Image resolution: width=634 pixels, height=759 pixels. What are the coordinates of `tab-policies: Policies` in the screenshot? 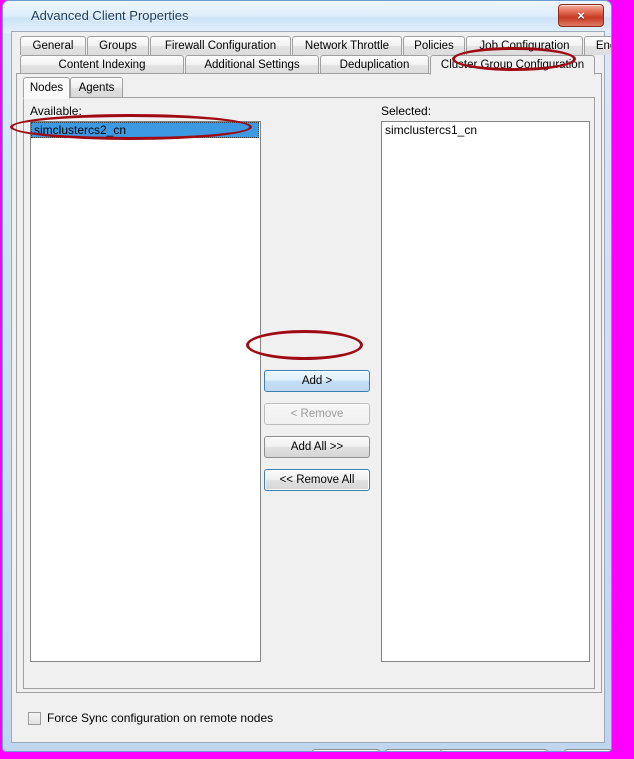 It's located at (434, 45).